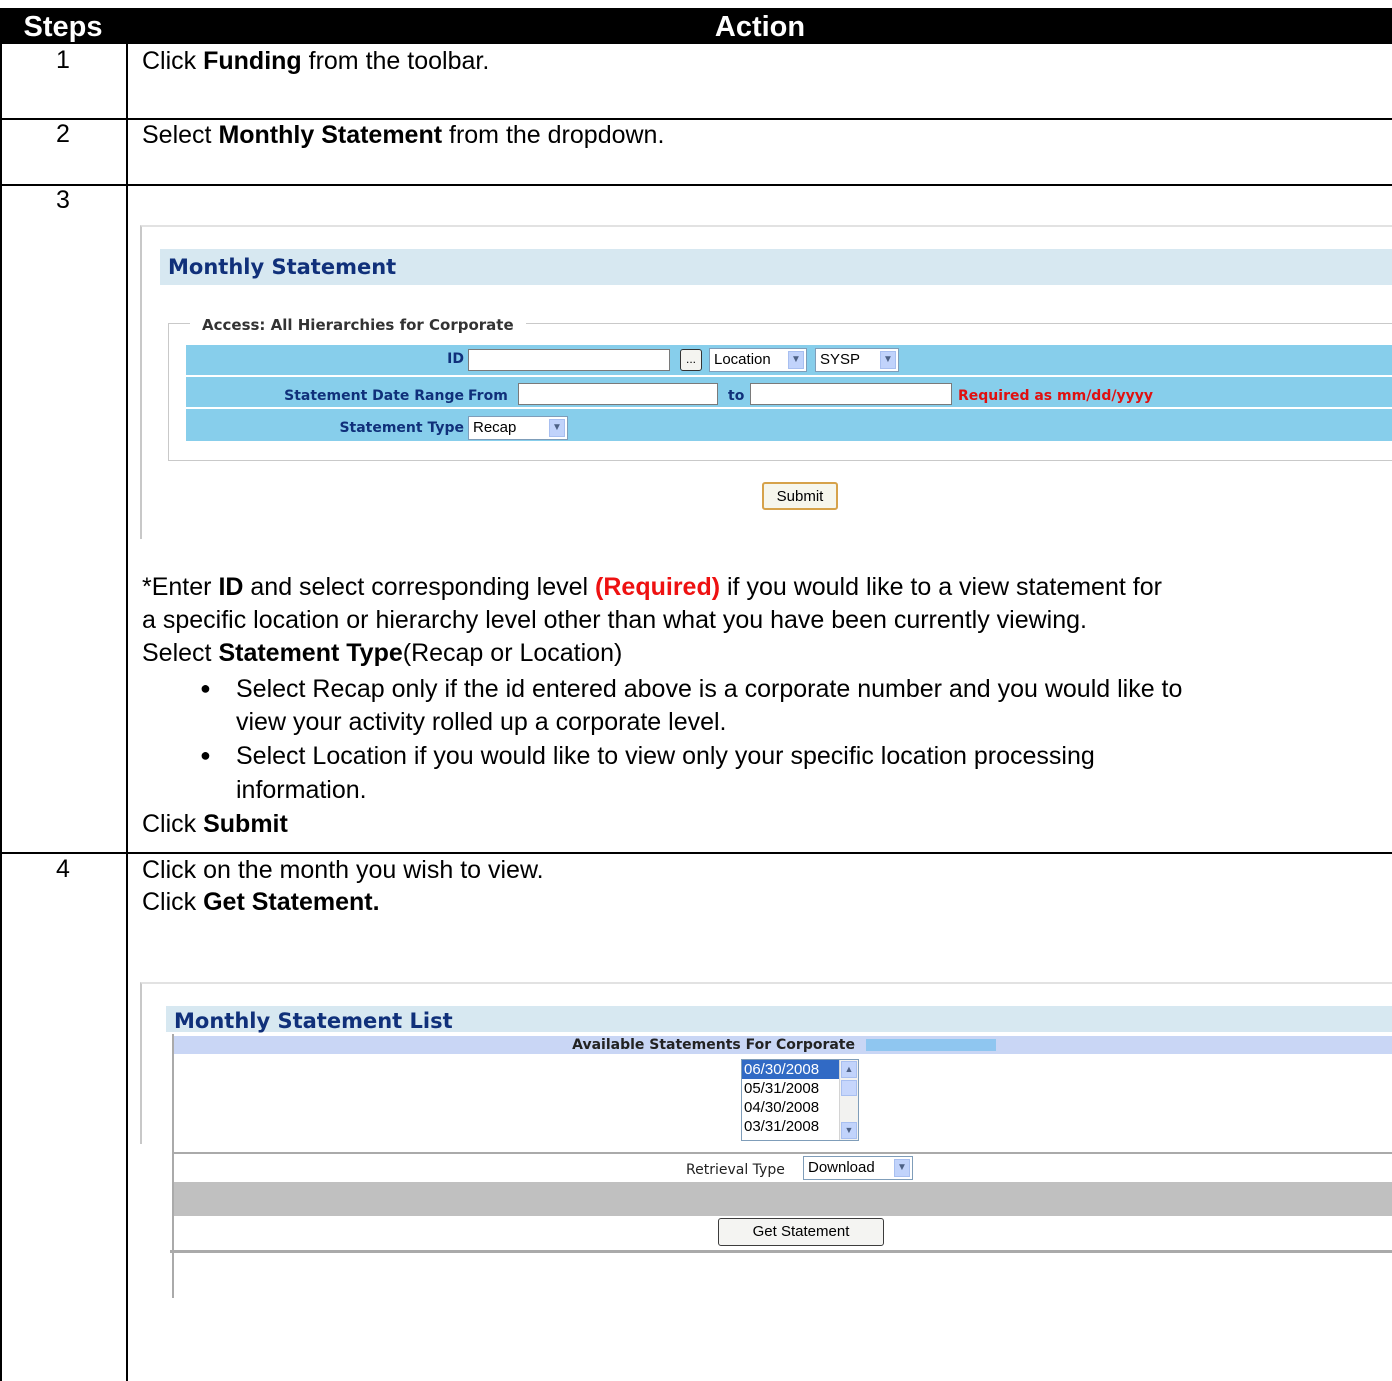 The image size is (1392, 1381). What do you see at coordinates (696, 26) in the screenshot?
I see `table-header: Steps Action` at bounding box center [696, 26].